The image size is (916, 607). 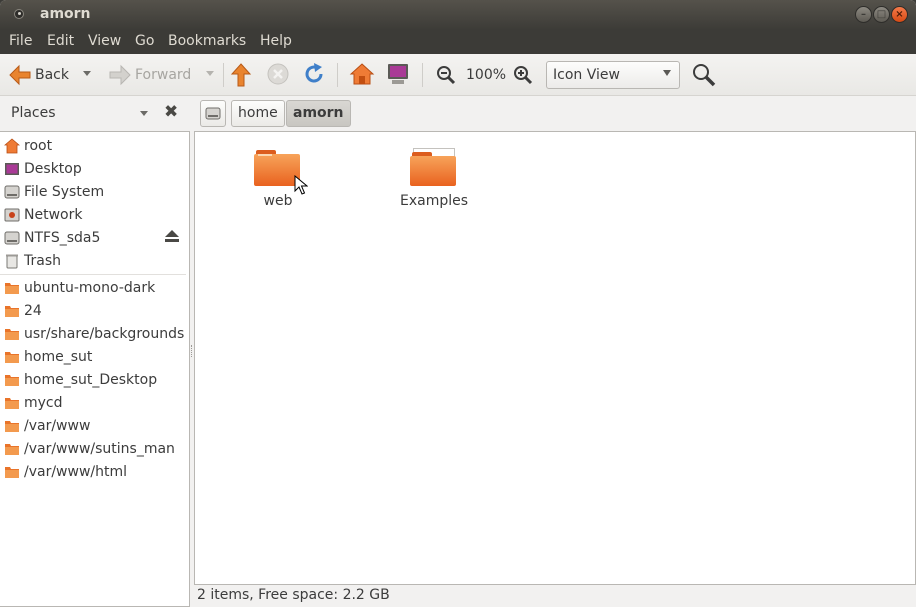 I want to click on menu-file: File, so click(x=20, y=41).